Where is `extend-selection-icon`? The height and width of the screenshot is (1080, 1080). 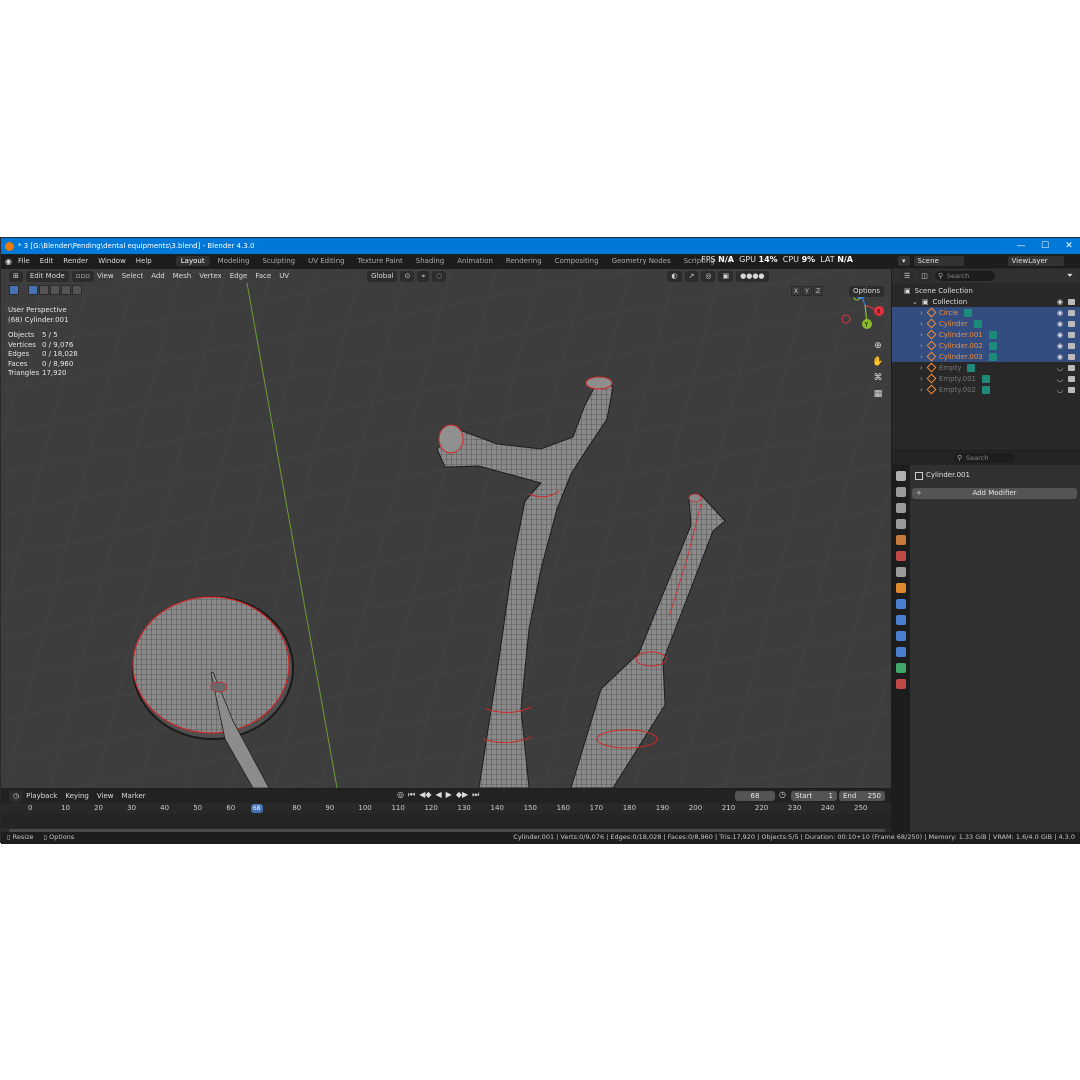
extend-selection-icon is located at coordinates (44, 290).